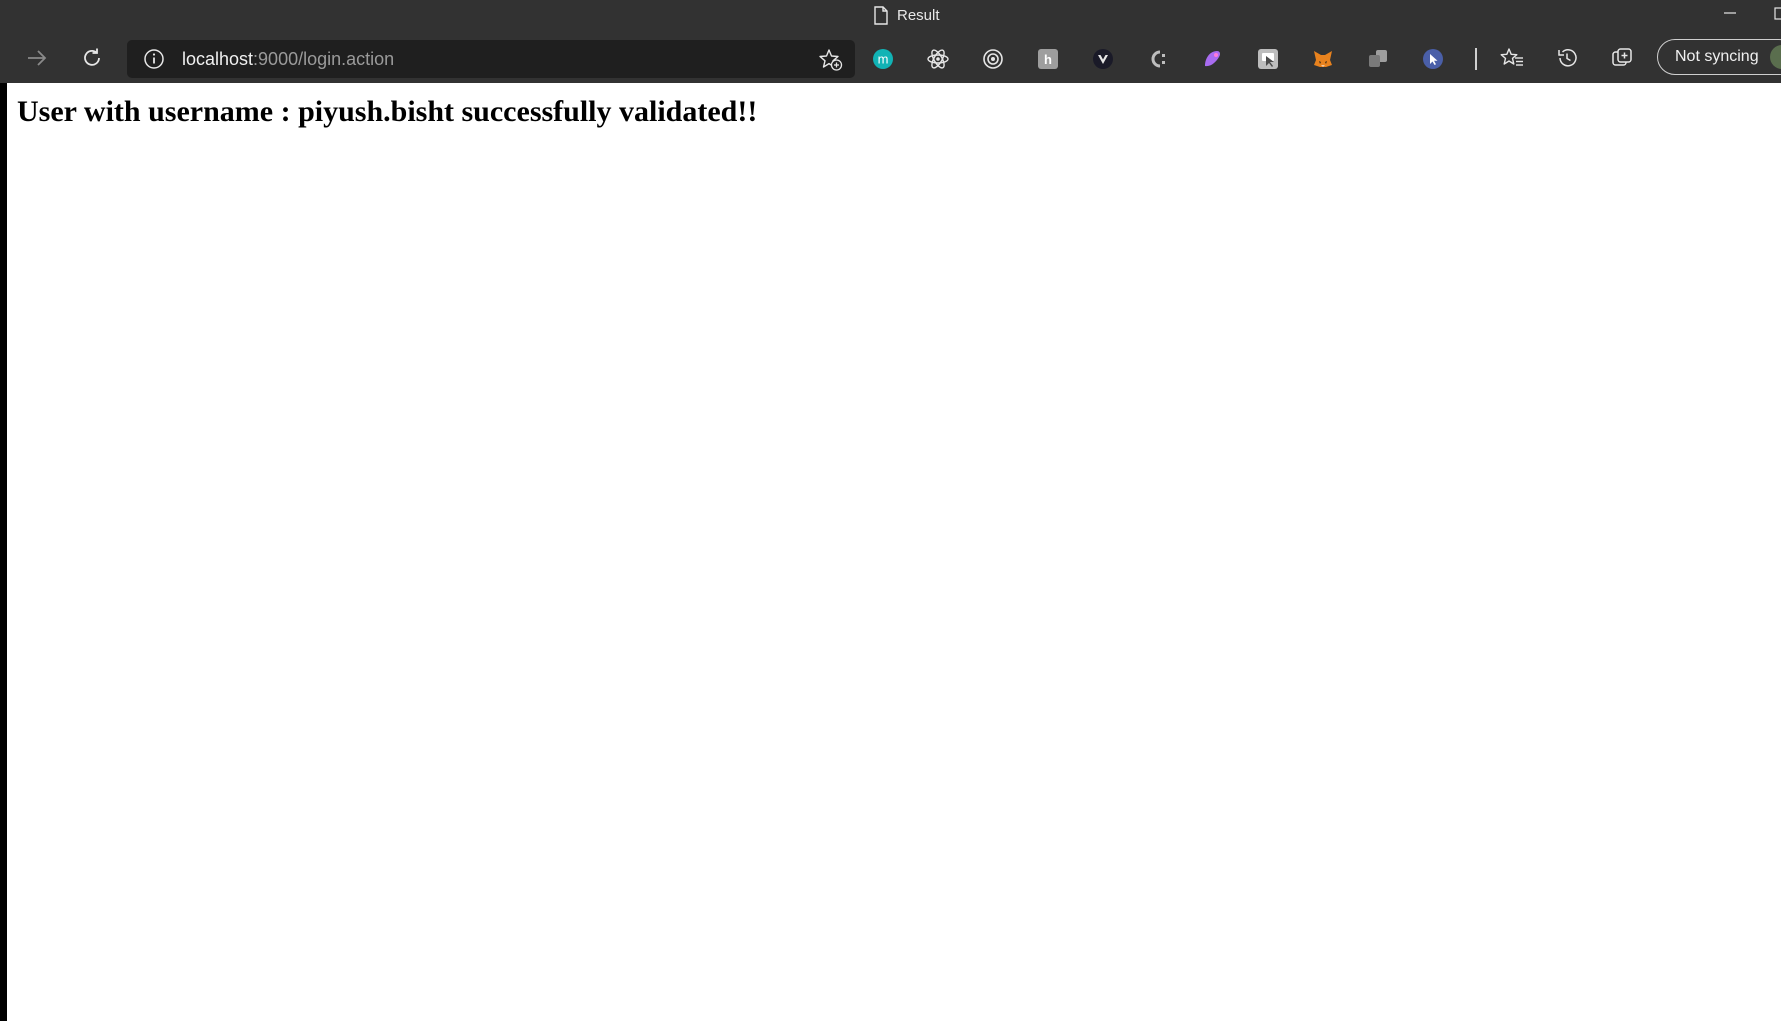  Describe the element at coordinates (993, 59) in the screenshot. I see `target-extension-icon` at that location.